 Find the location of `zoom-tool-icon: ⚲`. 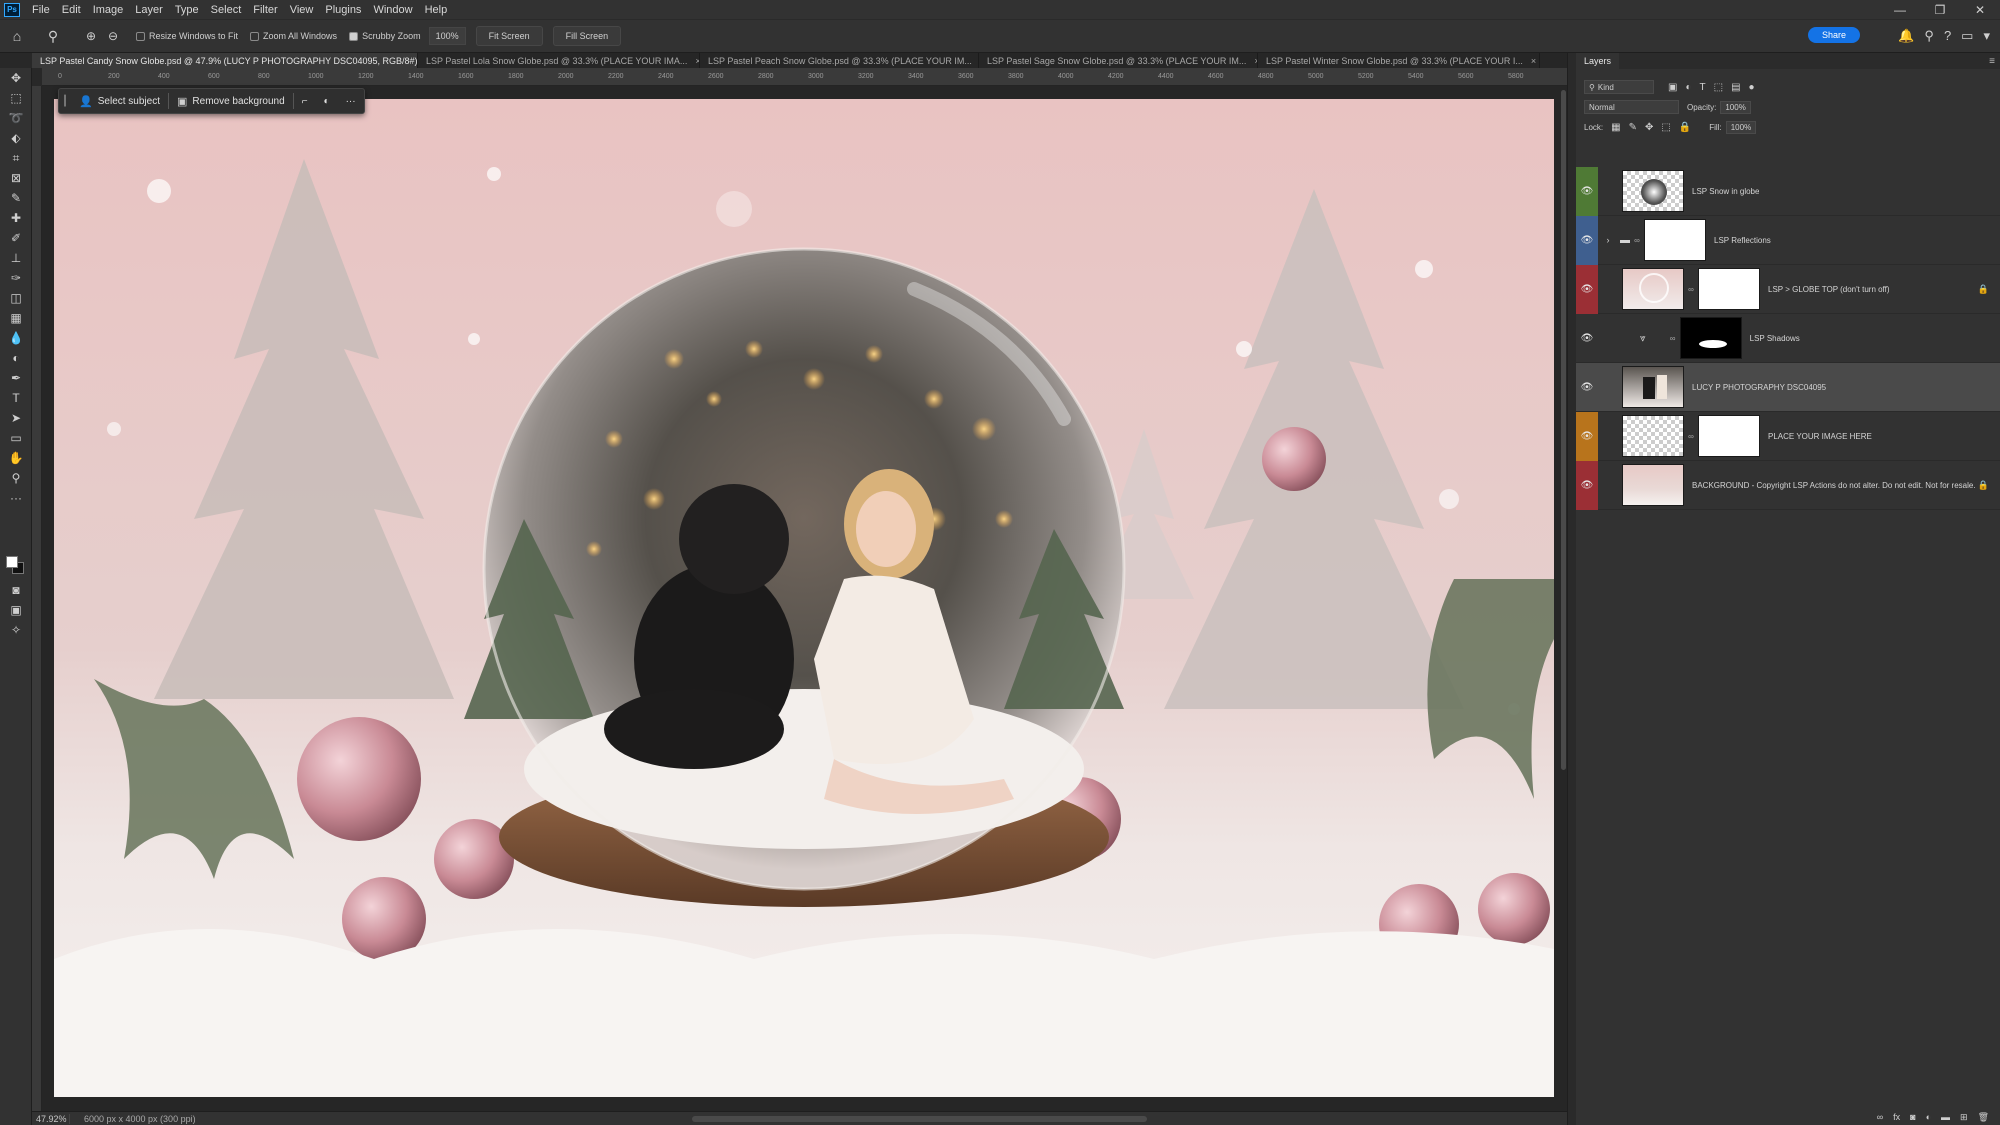

zoom-tool-icon: ⚲ is located at coordinates (16, 478).